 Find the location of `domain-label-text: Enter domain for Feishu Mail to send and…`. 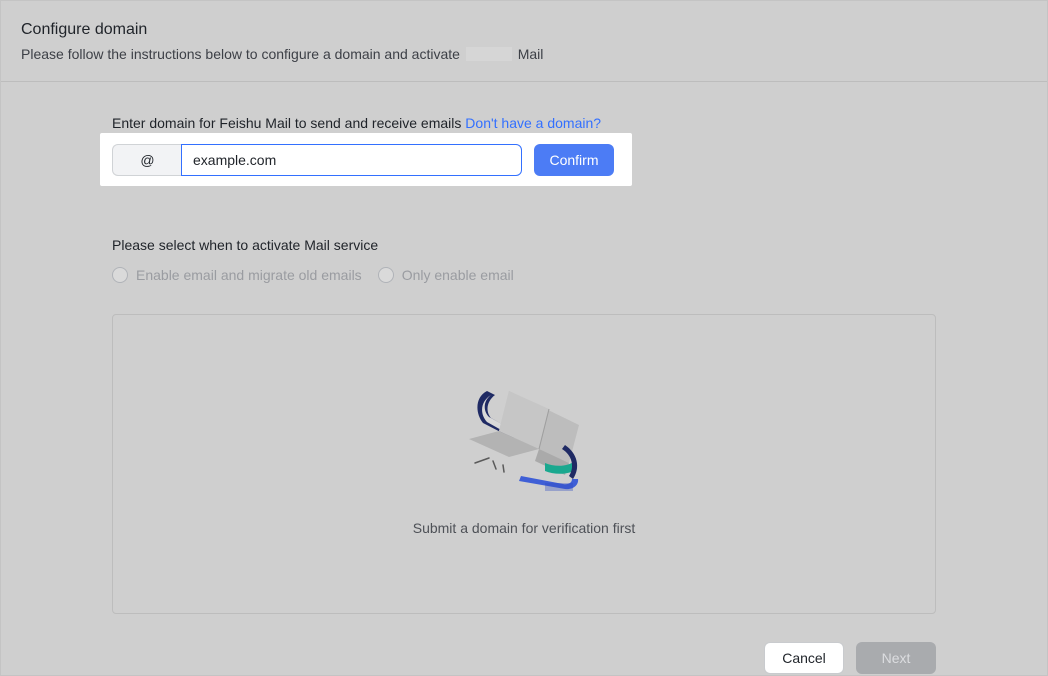

domain-label-text: Enter domain for Feishu Mail to send and… is located at coordinates (287, 123).